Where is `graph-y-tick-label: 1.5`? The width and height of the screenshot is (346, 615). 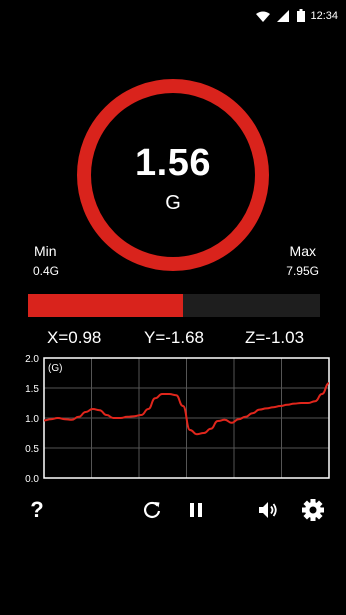
graph-y-tick-label: 1.5 is located at coordinates (32, 389).